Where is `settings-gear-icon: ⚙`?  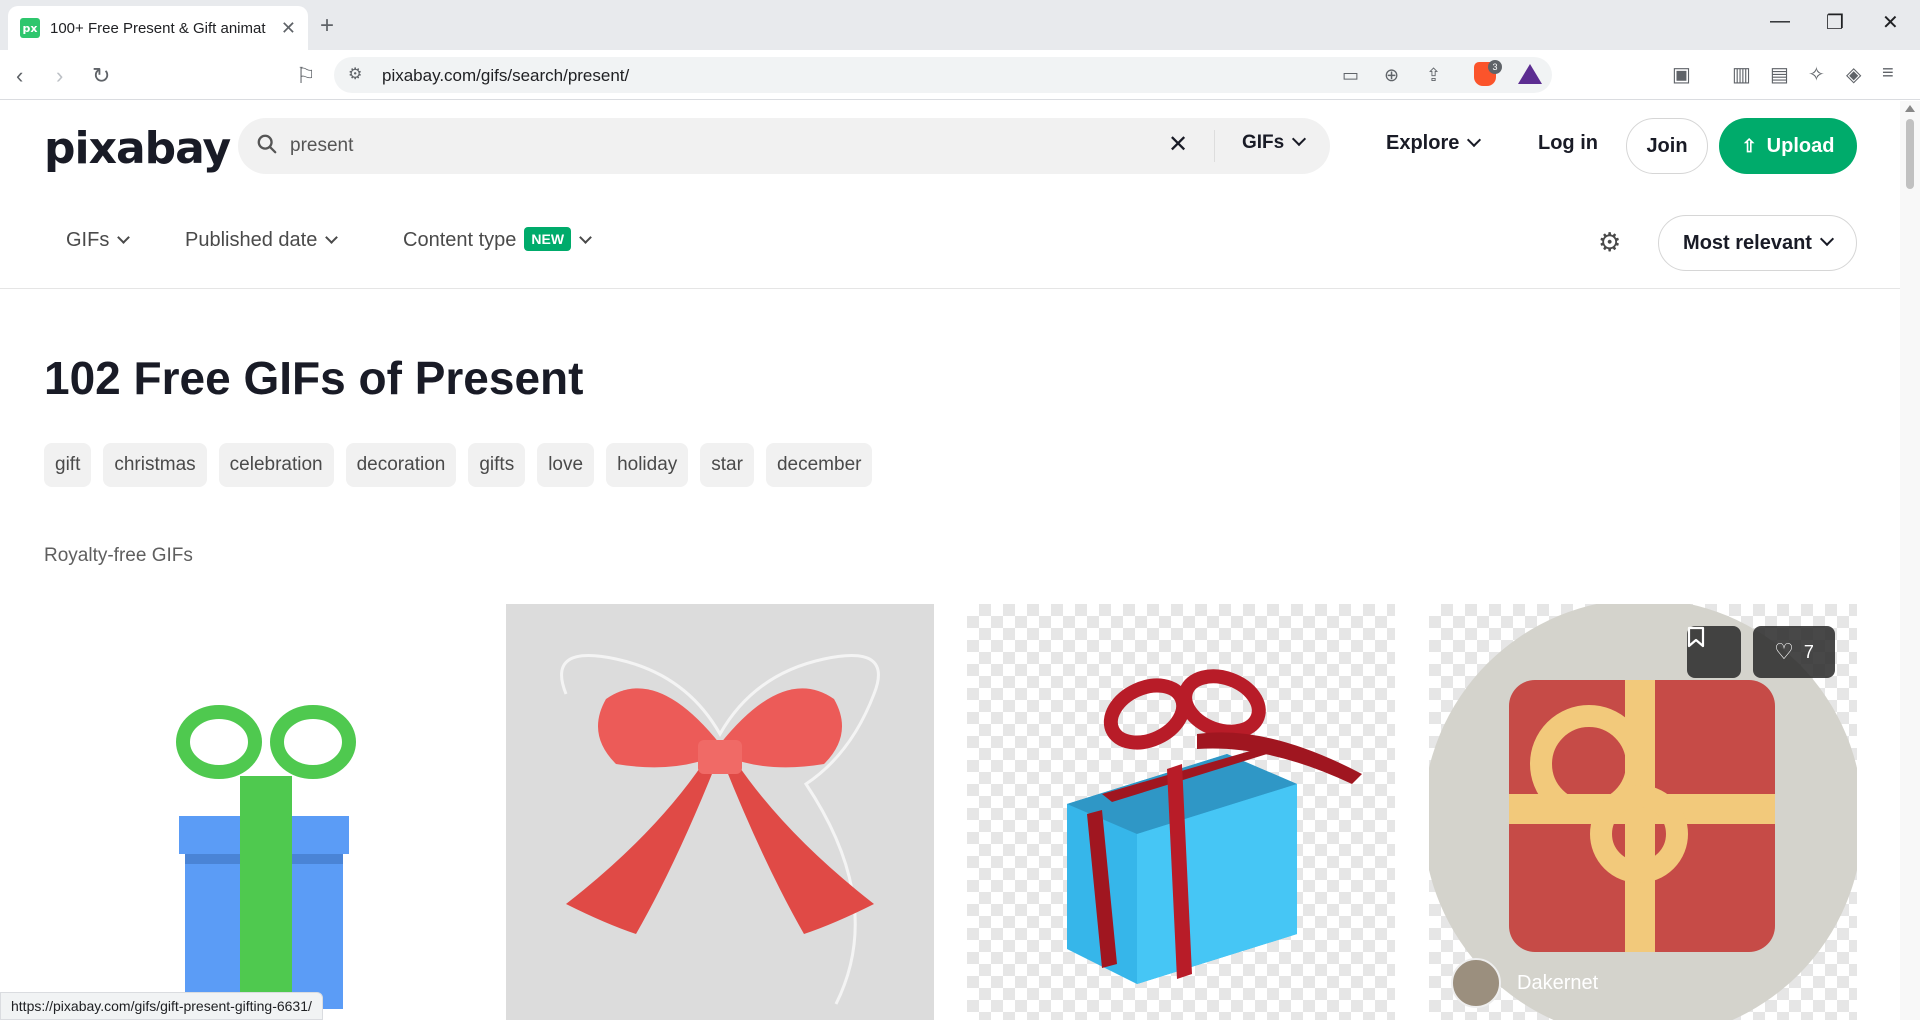
settings-gear-icon: ⚙ is located at coordinates (1609, 242).